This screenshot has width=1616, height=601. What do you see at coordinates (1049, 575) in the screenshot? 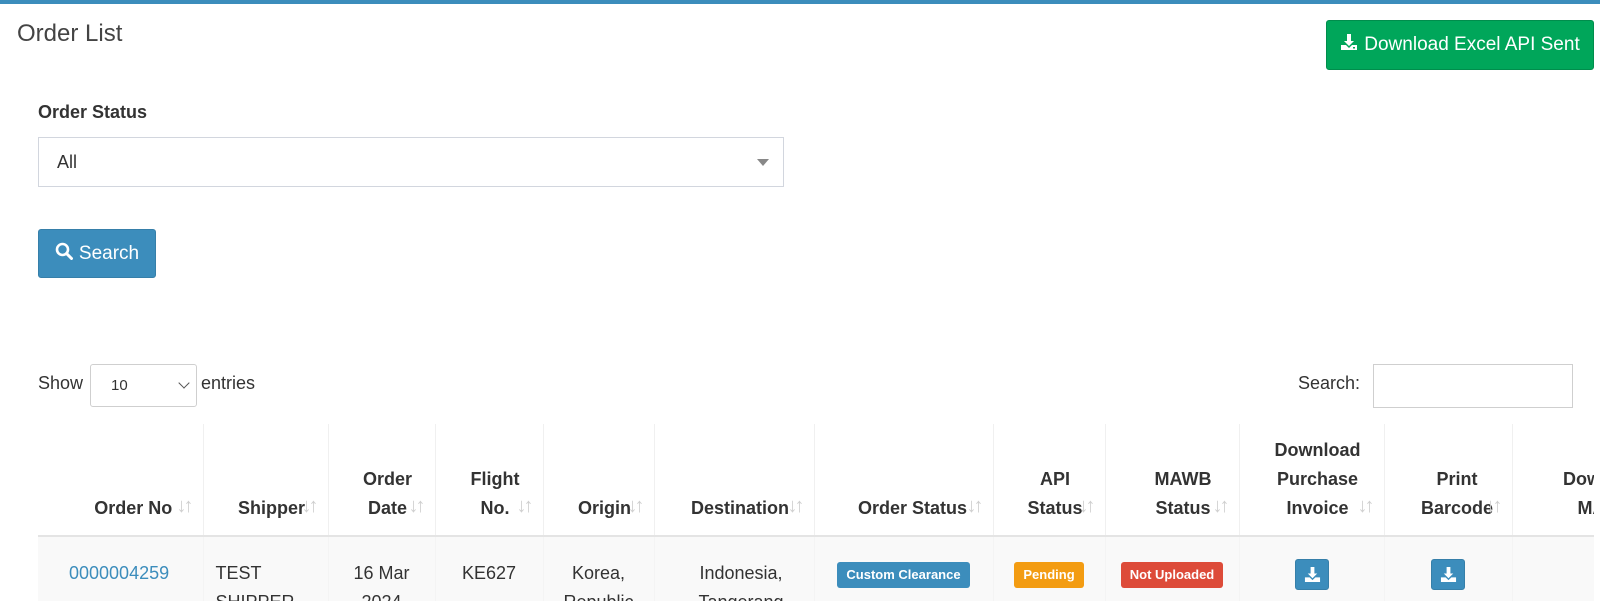
I see `api-status-badge: Pending` at bounding box center [1049, 575].